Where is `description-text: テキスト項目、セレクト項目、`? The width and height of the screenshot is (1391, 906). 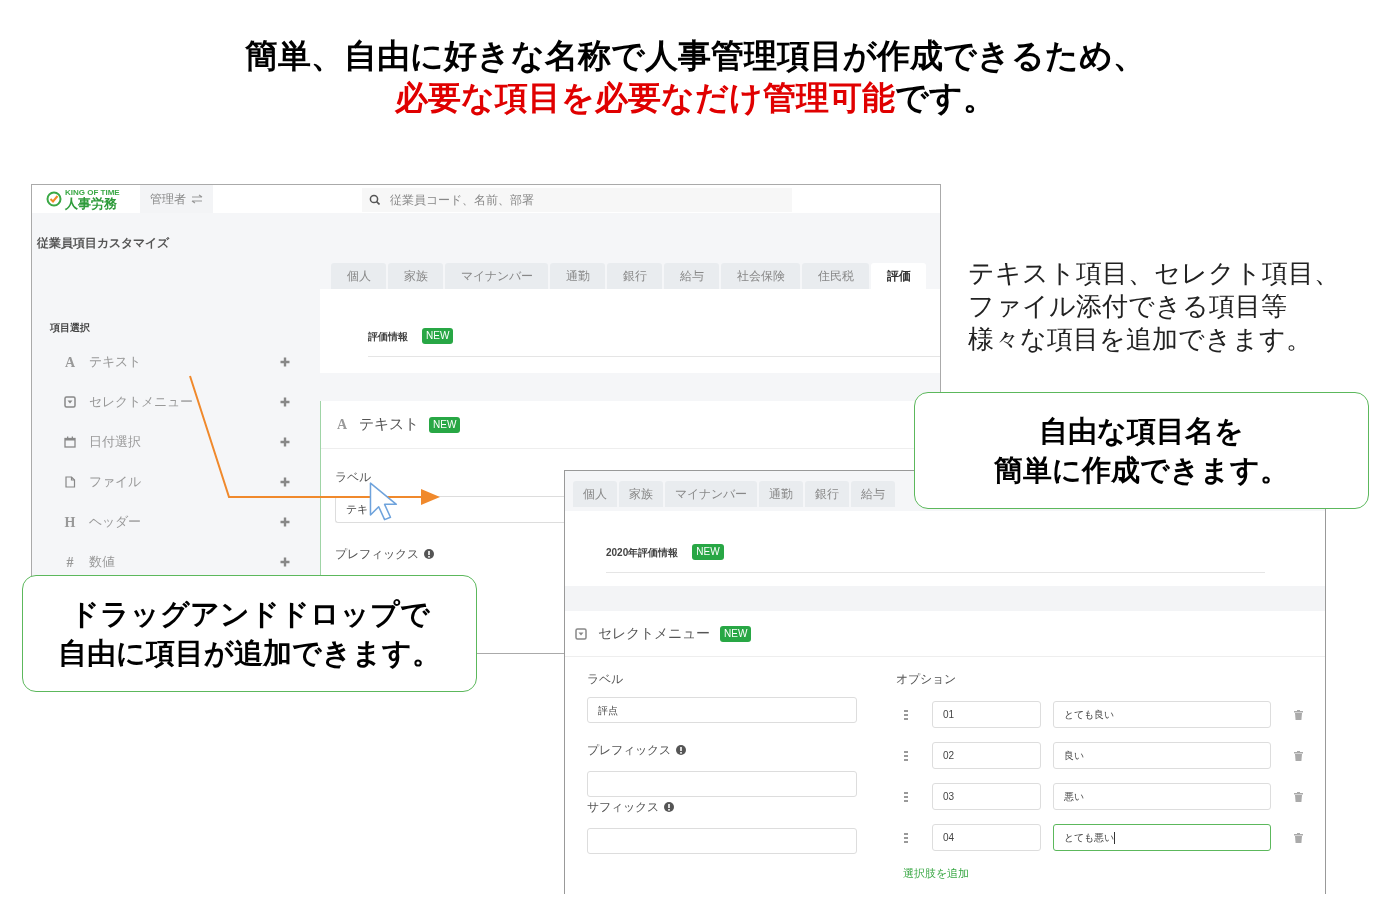 description-text: テキスト項目、セレクト項目、 is located at coordinates (1154, 273).